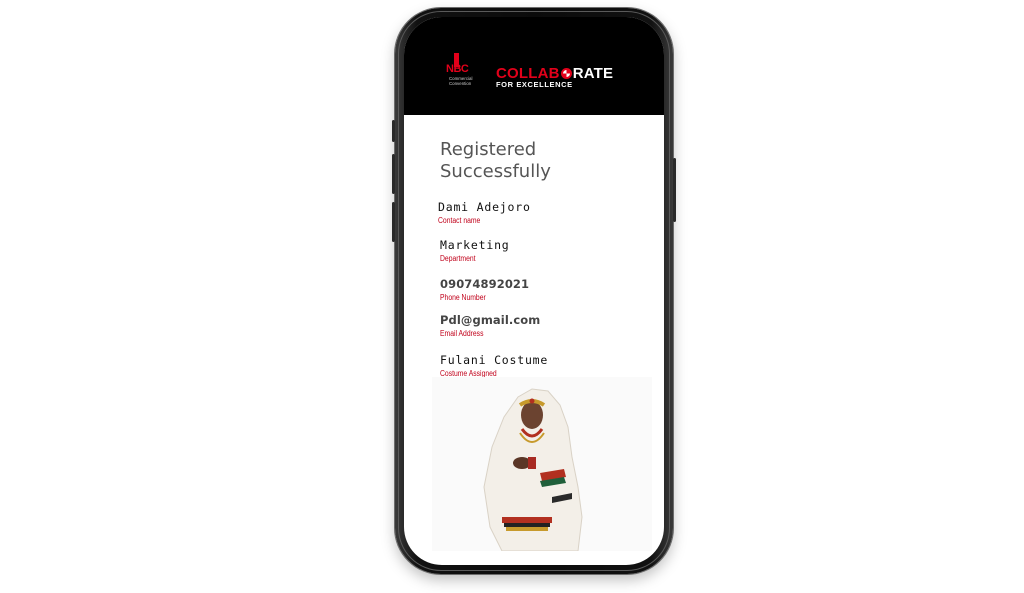 The width and height of the screenshot is (1024, 593). Describe the element at coordinates (462, 333) in the screenshot. I see `email-label: Email Address` at that location.